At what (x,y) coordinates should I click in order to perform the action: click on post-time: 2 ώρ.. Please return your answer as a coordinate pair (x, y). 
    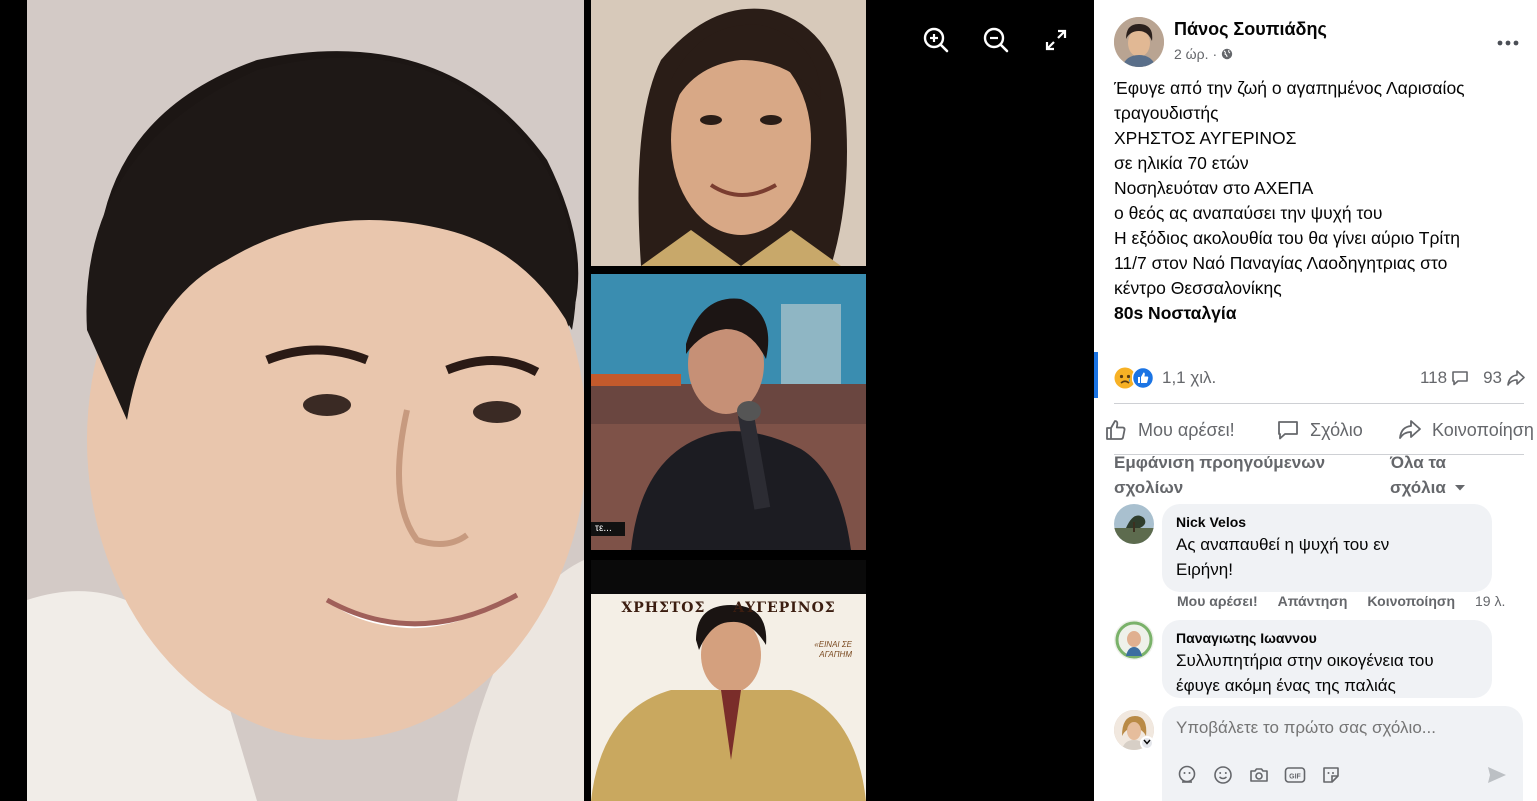
    Looking at the image, I should click on (1191, 54).